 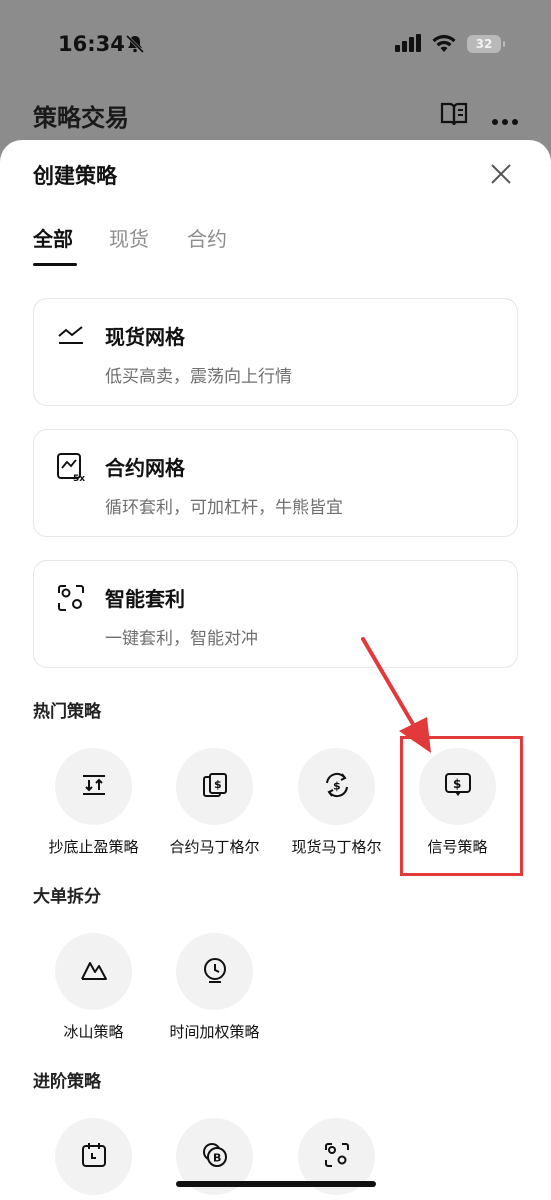 I want to click on status-bar: 16:34 32 策略交易, so click(x=275, y=66).